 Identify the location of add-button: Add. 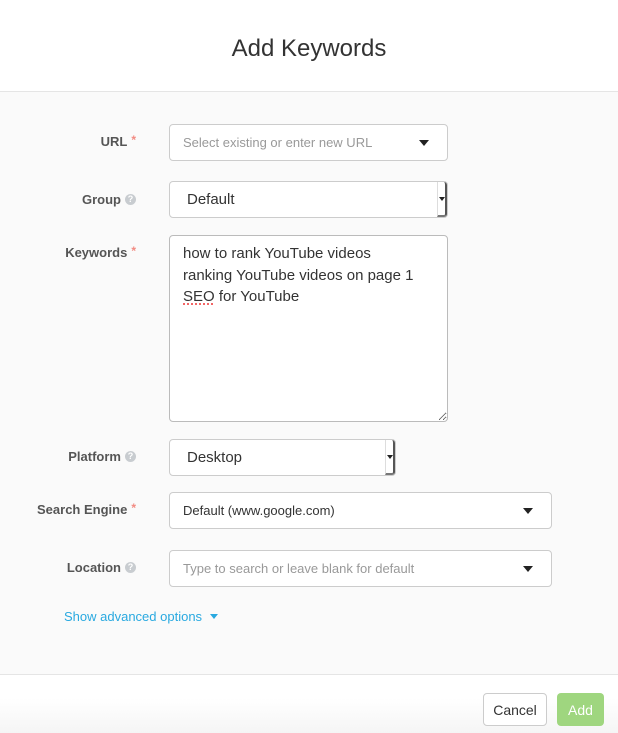
(580, 709).